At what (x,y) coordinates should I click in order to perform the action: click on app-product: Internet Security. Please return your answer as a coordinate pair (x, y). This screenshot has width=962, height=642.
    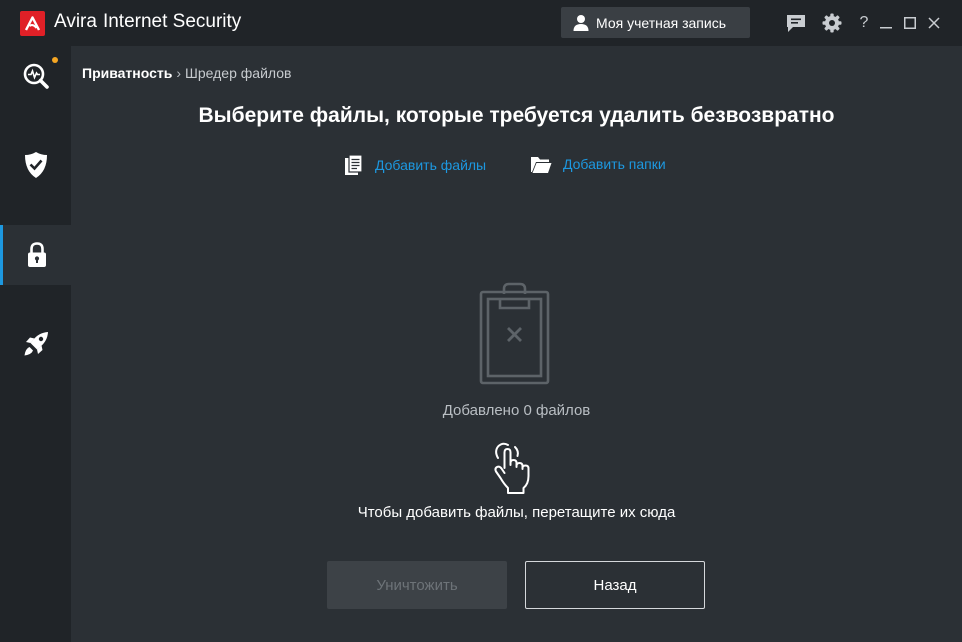
    Looking at the image, I should click on (172, 21).